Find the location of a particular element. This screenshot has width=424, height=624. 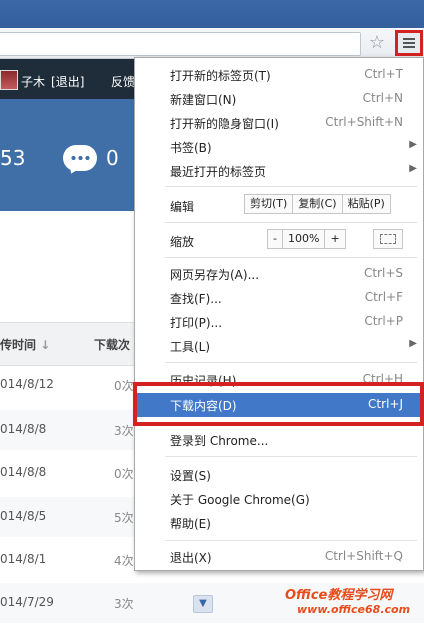

zoom-in-button: + is located at coordinates (335, 239).